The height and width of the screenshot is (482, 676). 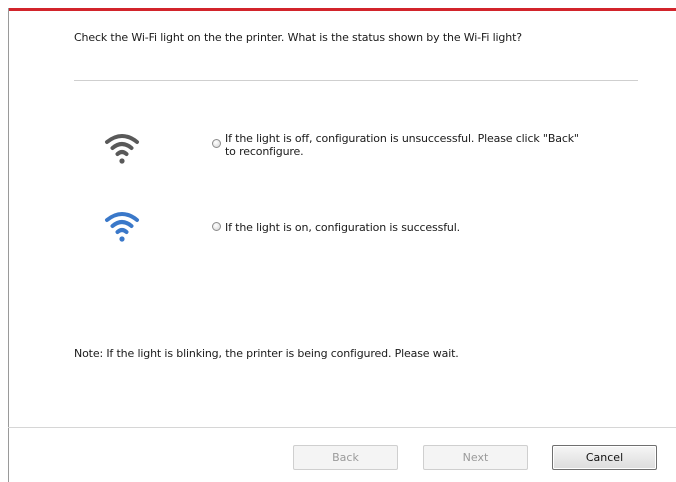 What do you see at coordinates (8, 245) in the screenshot?
I see `window-left-border` at bounding box center [8, 245].